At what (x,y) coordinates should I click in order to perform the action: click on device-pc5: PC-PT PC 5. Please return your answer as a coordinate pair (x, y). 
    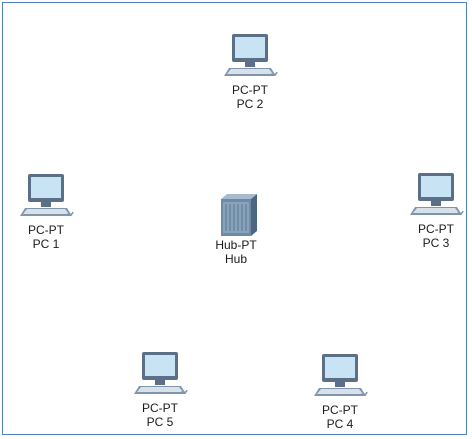
    Looking at the image, I should click on (160, 389).